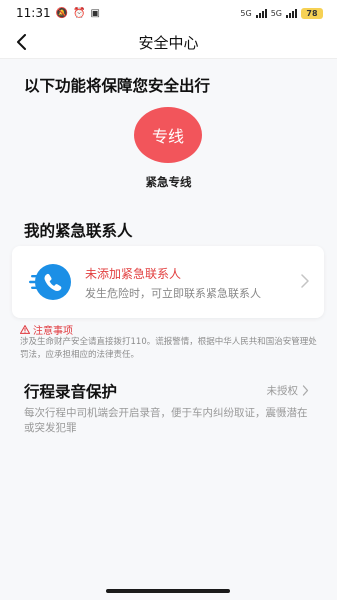 The height and width of the screenshot is (600, 337). I want to click on emergency-line-label: 紧急专线, so click(168, 182).